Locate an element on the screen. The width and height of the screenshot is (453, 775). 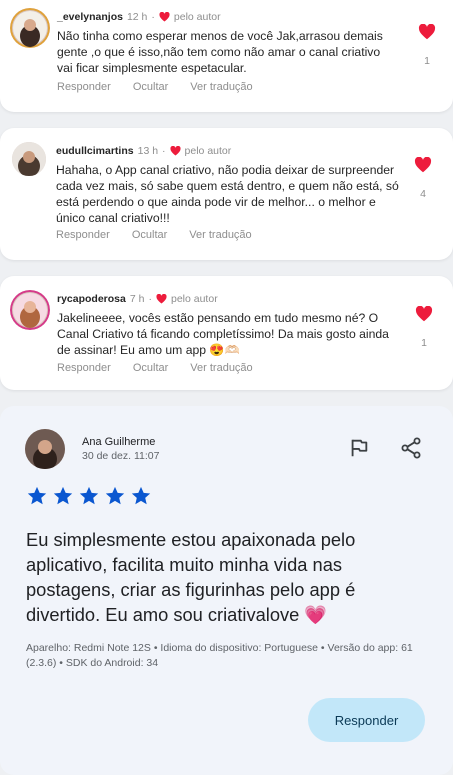
comment-meta: rycapoderosa 7 h · pelo autor is located at coordinates (137, 299).